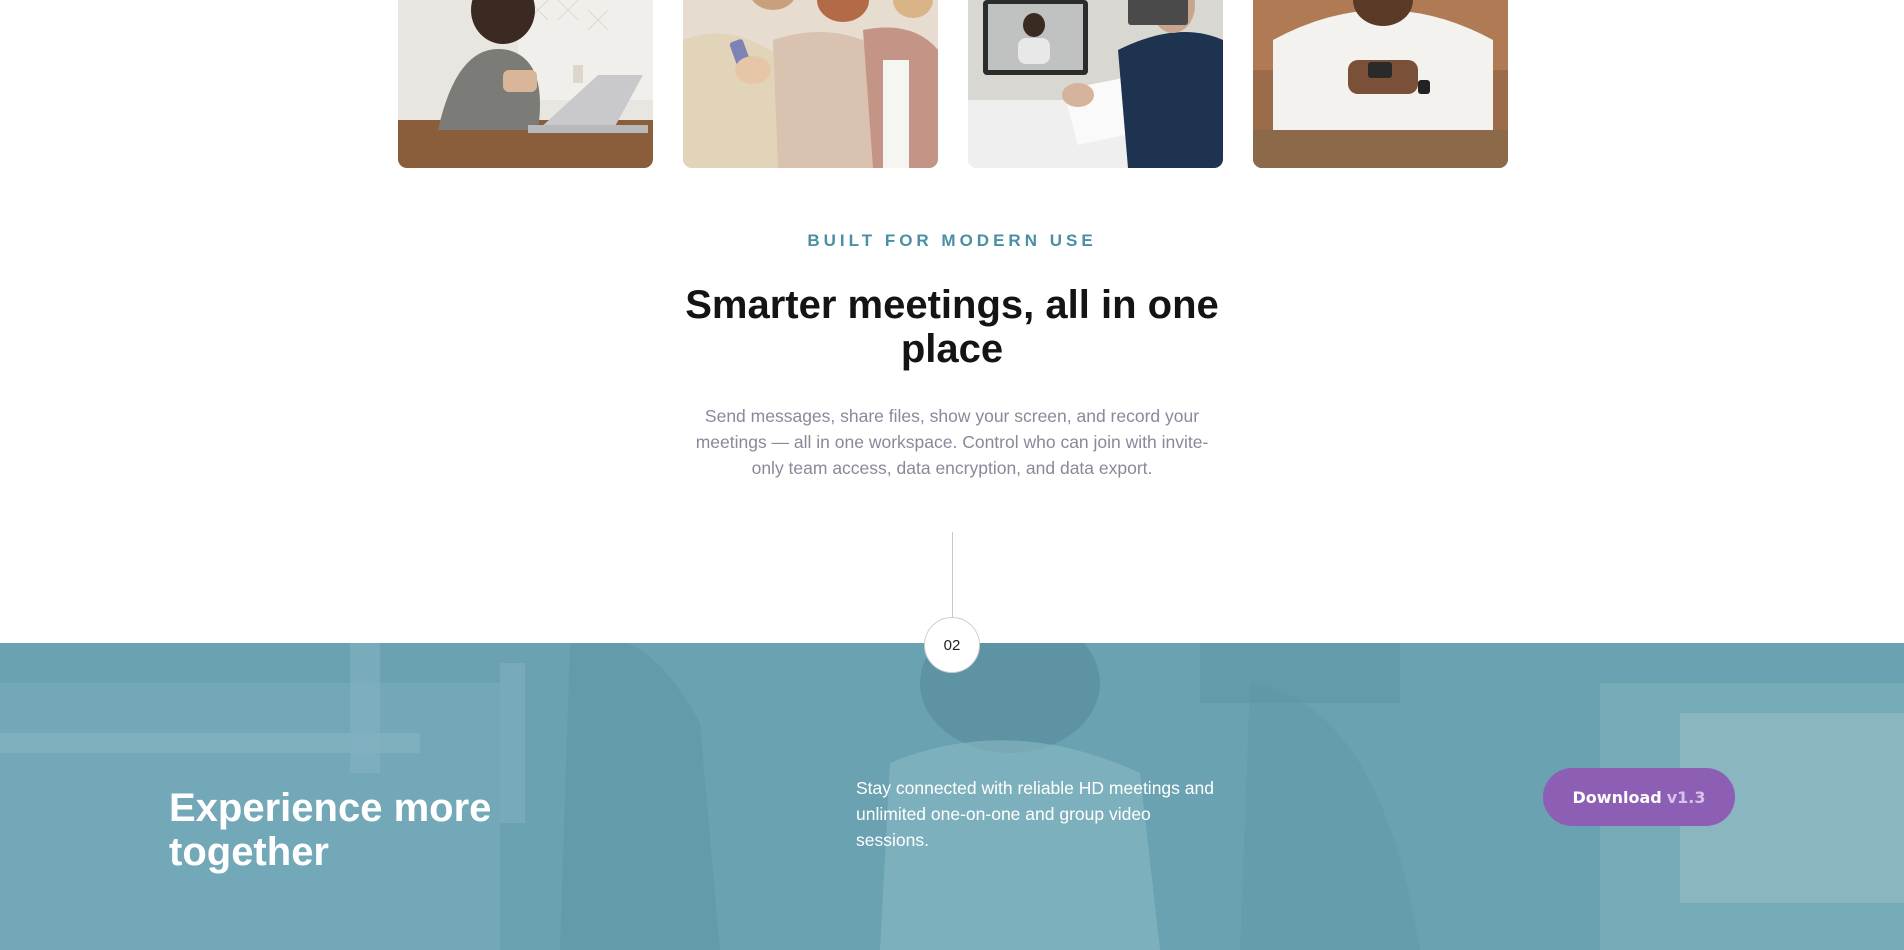 The height and width of the screenshot is (950, 1904). I want to click on cta-title: Experience more together, so click(330, 830).